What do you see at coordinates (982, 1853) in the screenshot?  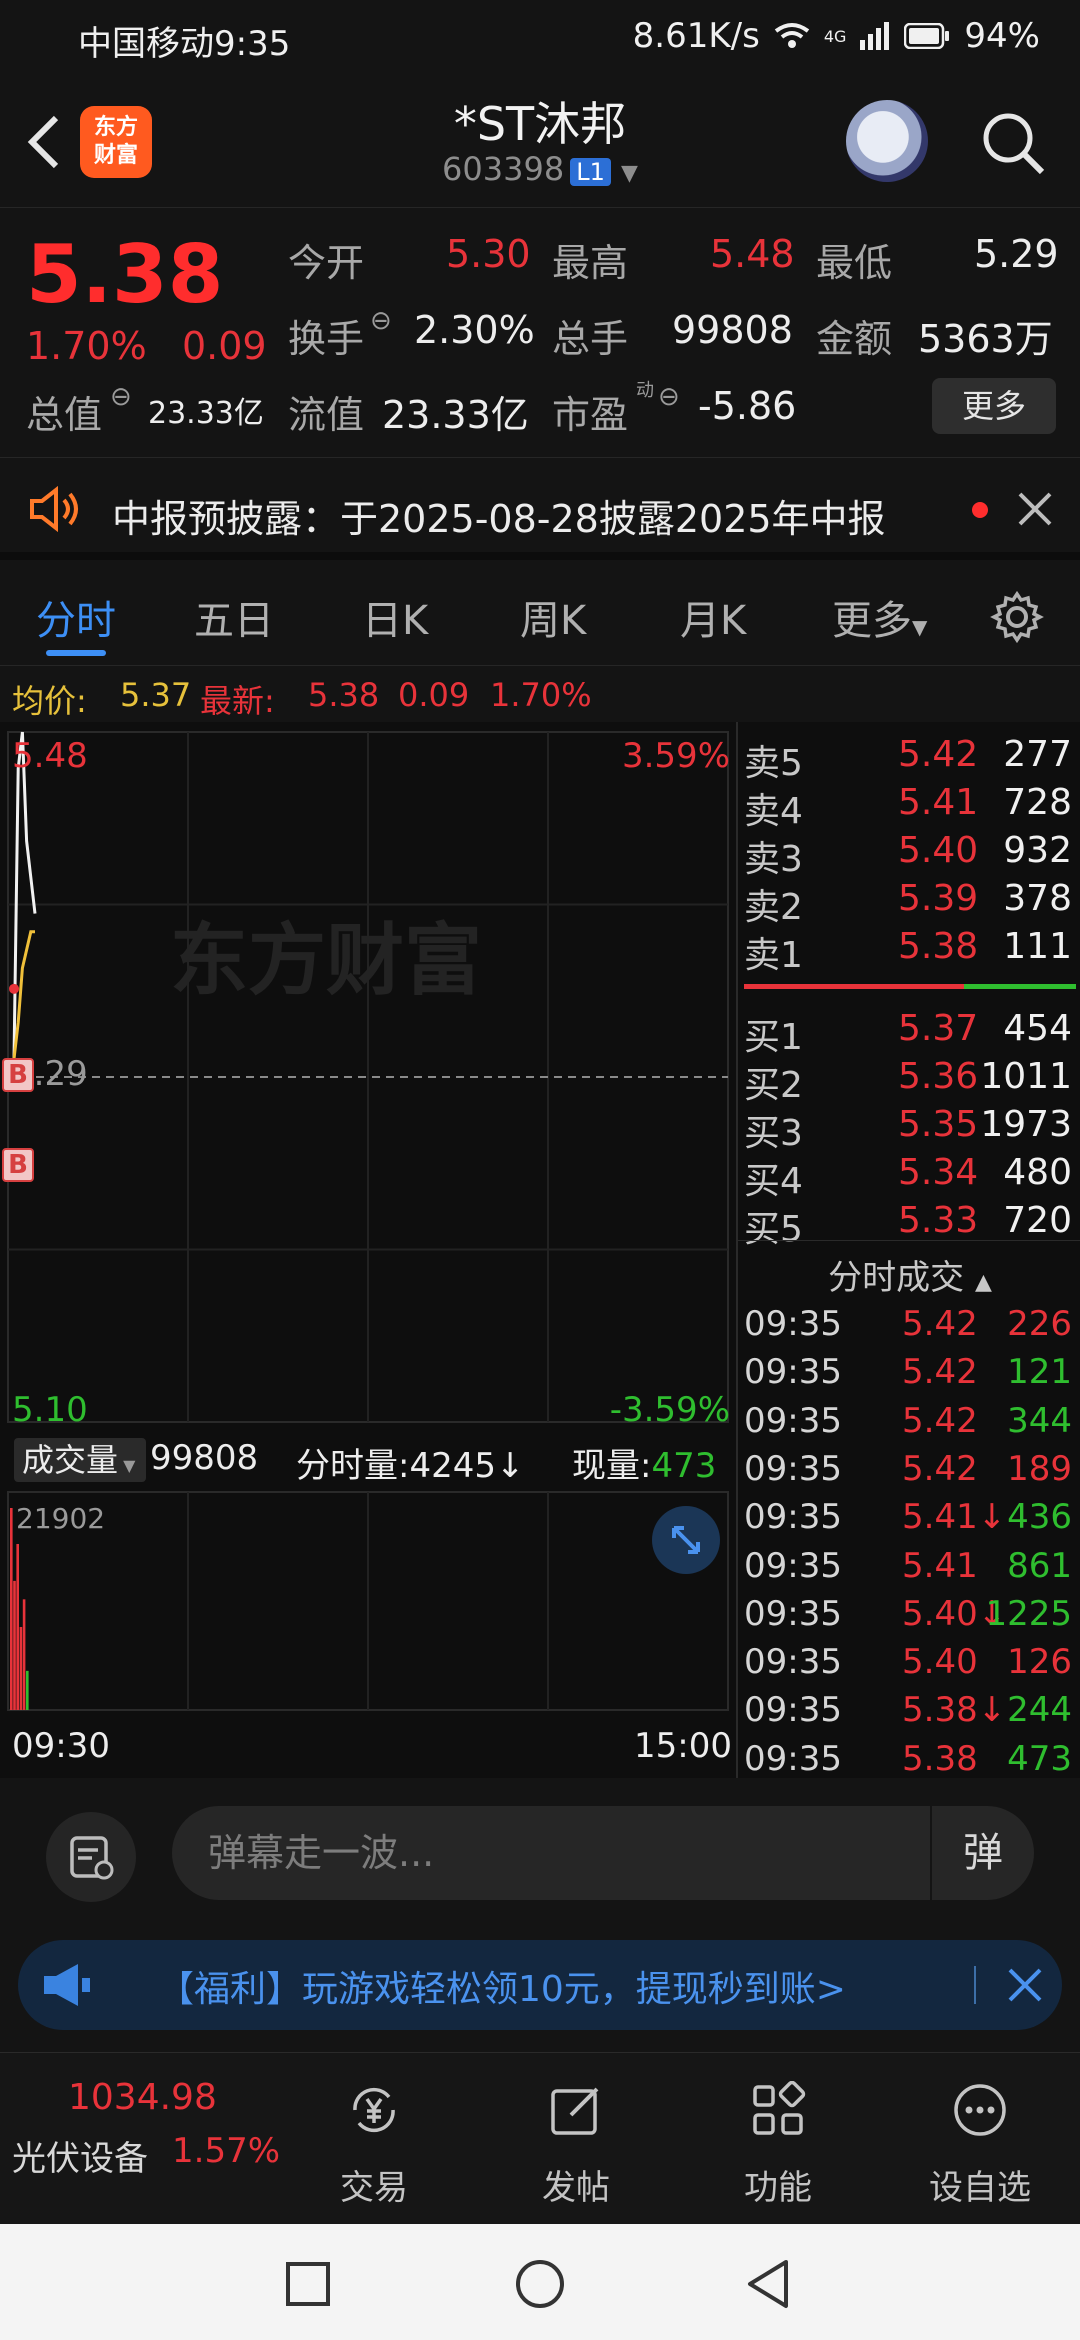 I see `danmaku-send-button: 弹` at bounding box center [982, 1853].